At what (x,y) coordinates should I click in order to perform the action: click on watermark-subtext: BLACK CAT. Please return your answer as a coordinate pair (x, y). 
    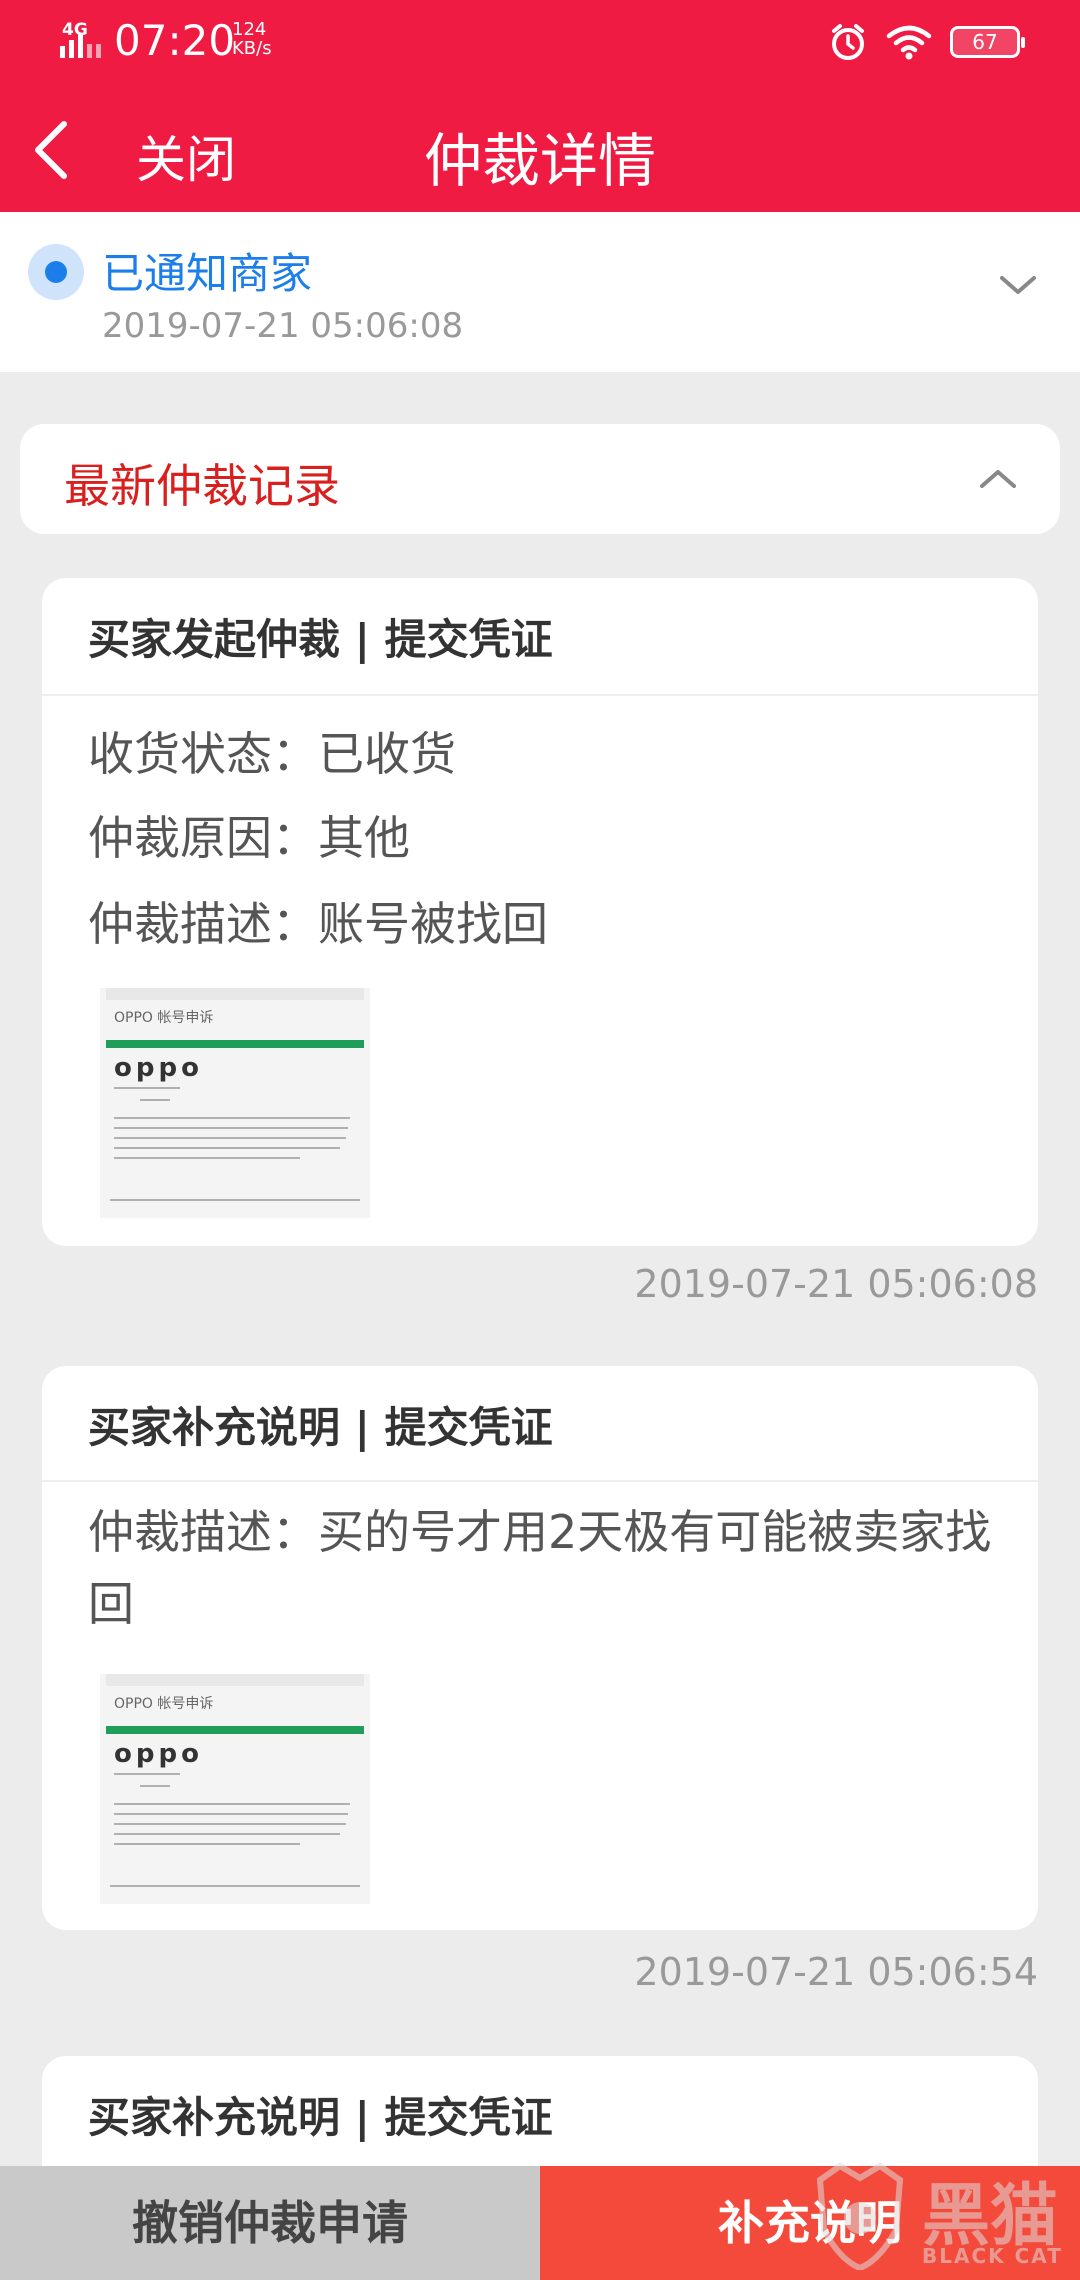
    Looking at the image, I should click on (992, 2256).